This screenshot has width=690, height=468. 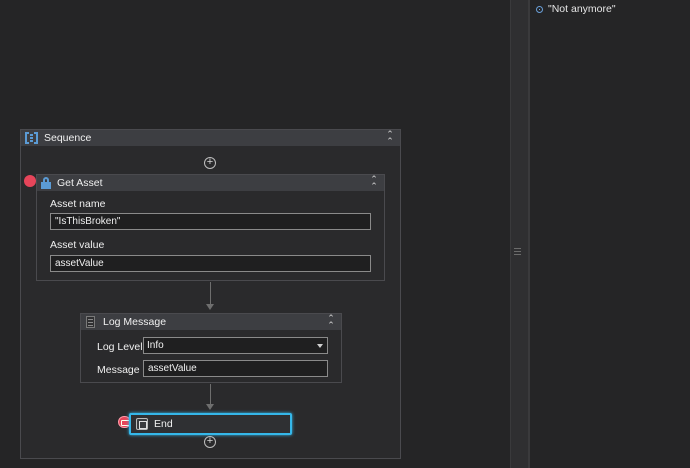 What do you see at coordinates (539, 9) in the screenshot?
I see `value-icon` at bounding box center [539, 9].